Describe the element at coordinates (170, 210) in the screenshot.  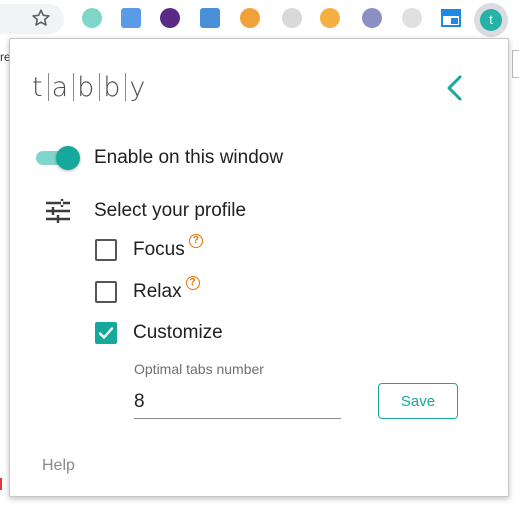
I see `profile-section-title: Select your profile` at that location.